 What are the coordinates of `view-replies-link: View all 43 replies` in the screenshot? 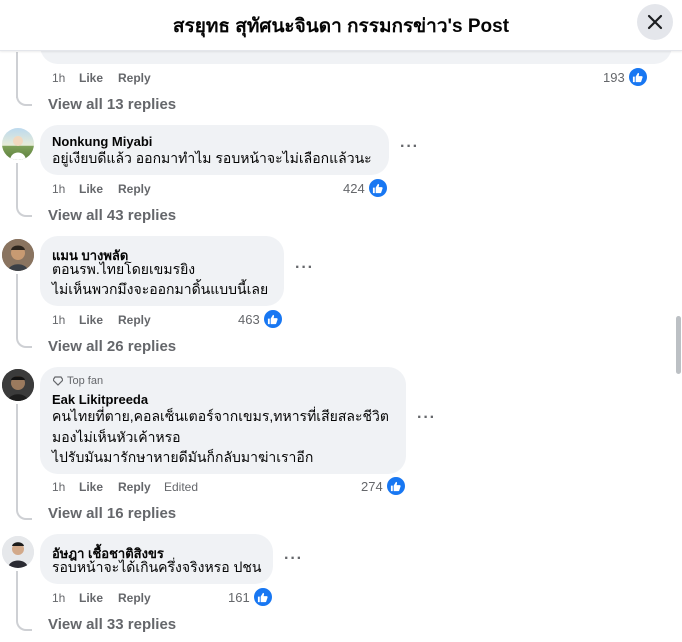 It's located at (112, 215).